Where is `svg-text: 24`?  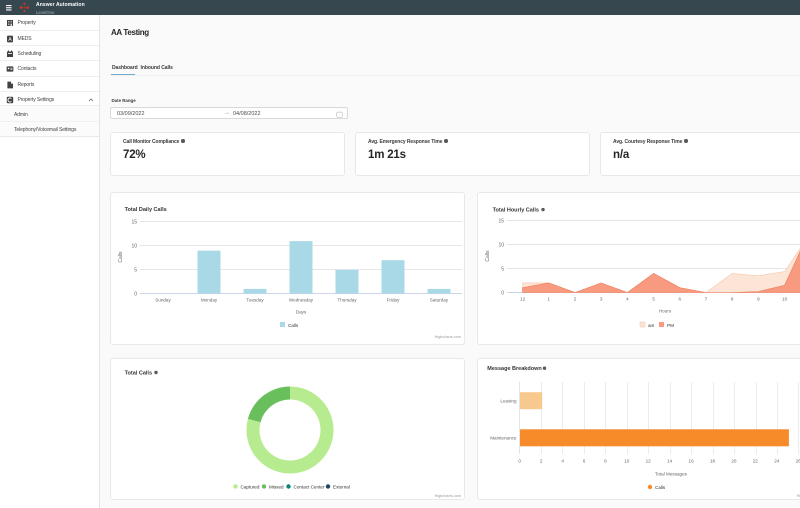
svg-text: 24 is located at coordinates (777, 460).